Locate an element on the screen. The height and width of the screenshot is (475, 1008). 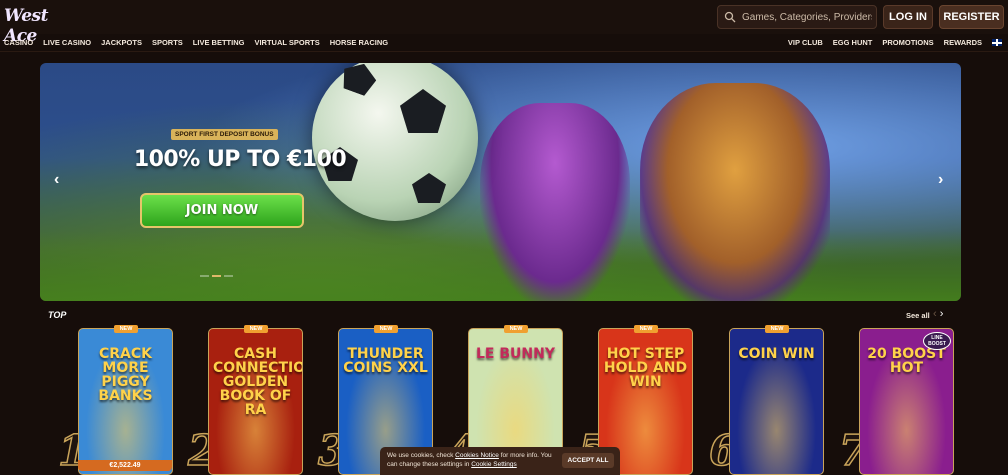
slide-dot-active is located at coordinates (216, 276).